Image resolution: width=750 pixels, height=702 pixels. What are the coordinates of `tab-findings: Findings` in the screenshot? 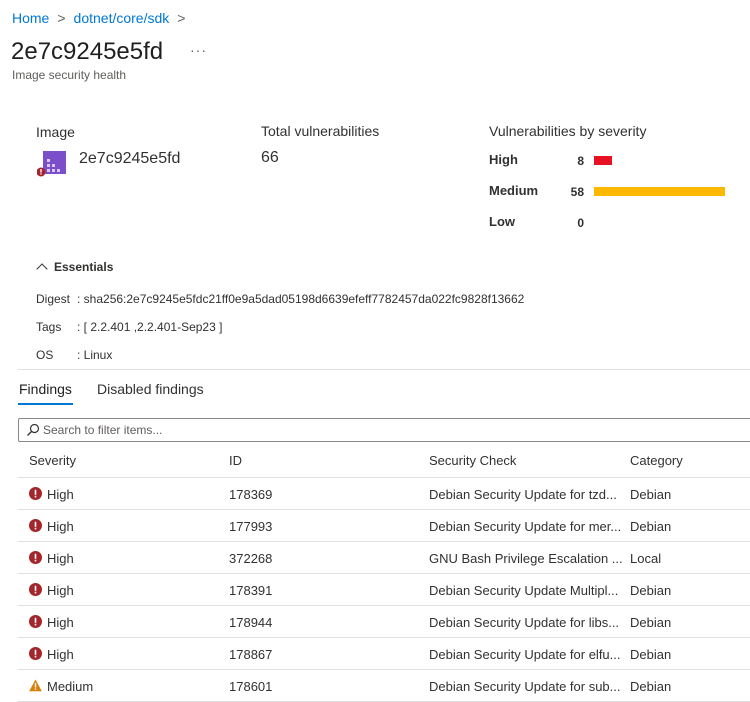 It's located at (45, 389).